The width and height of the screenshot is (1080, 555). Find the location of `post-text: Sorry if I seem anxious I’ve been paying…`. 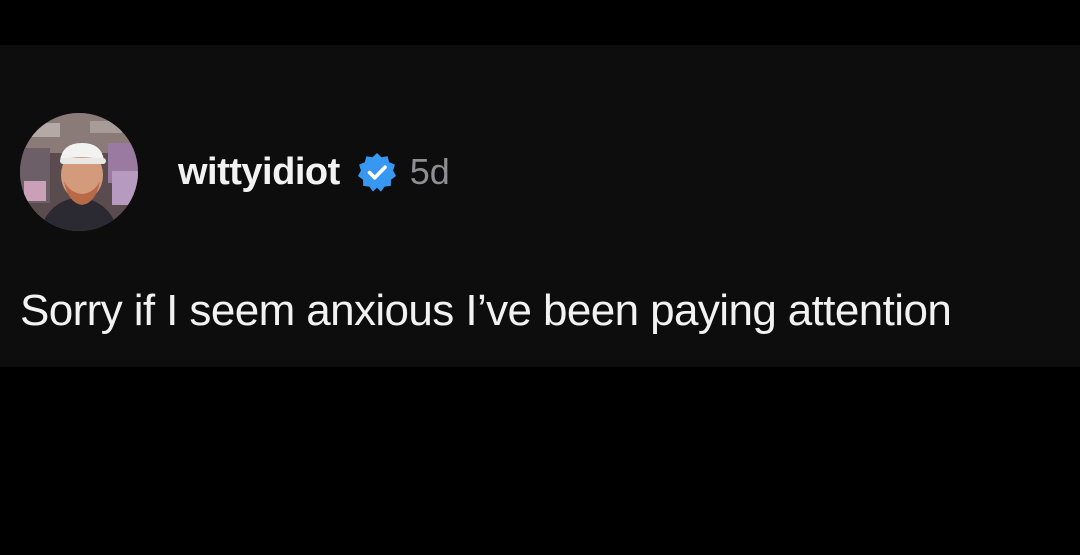

post-text: Sorry if I seem anxious I’ve been paying… is located at coordinates (486, 310).